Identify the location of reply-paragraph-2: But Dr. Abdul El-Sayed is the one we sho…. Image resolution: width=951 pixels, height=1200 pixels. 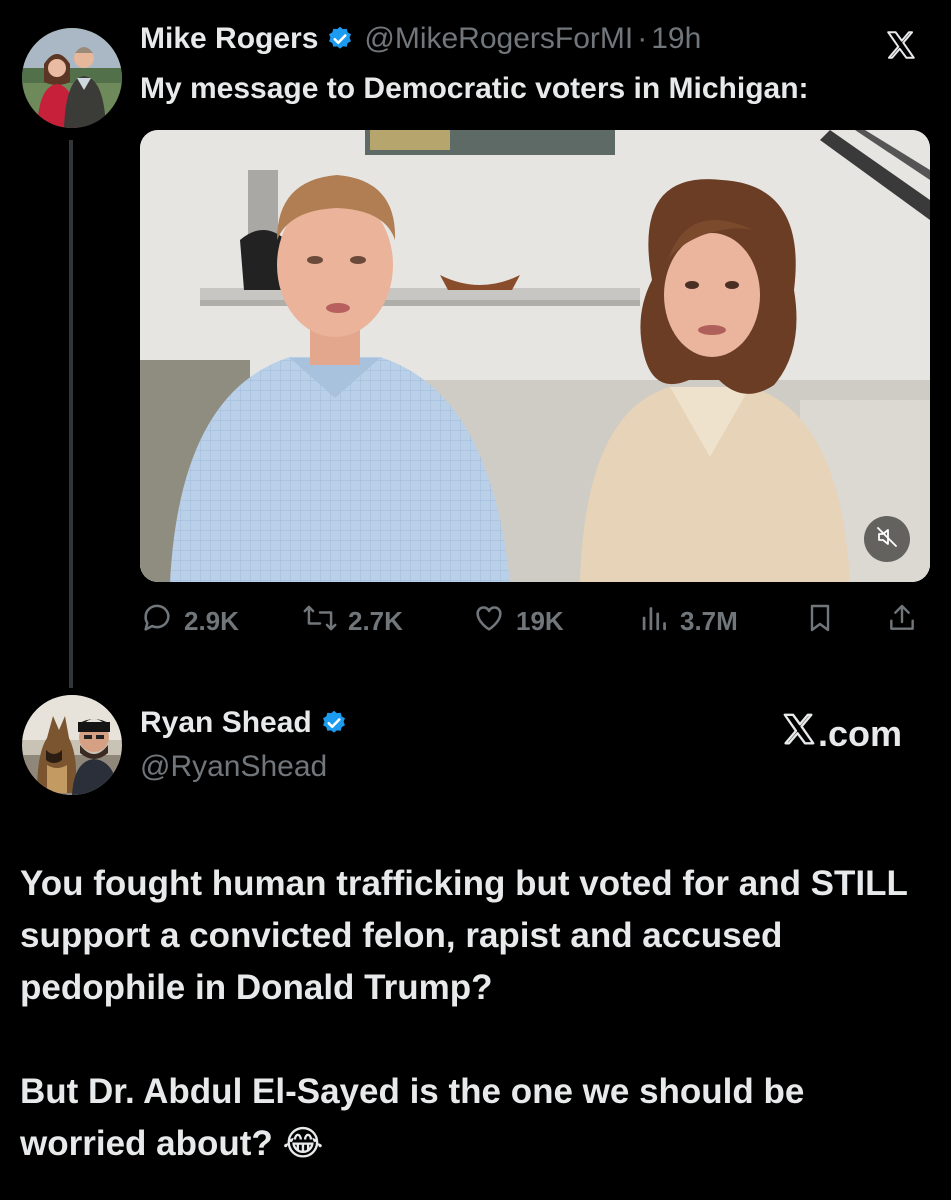
(470, 1118).